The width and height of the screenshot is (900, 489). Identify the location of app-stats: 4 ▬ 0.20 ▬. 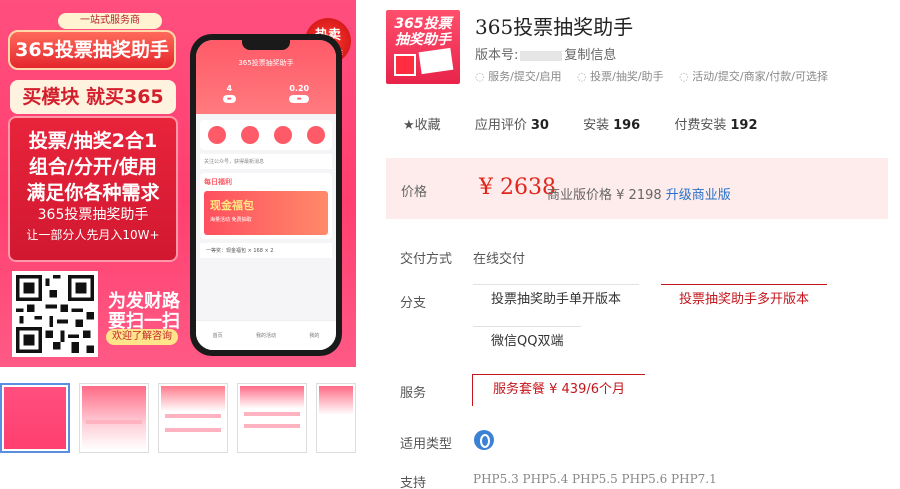
(266, 93).